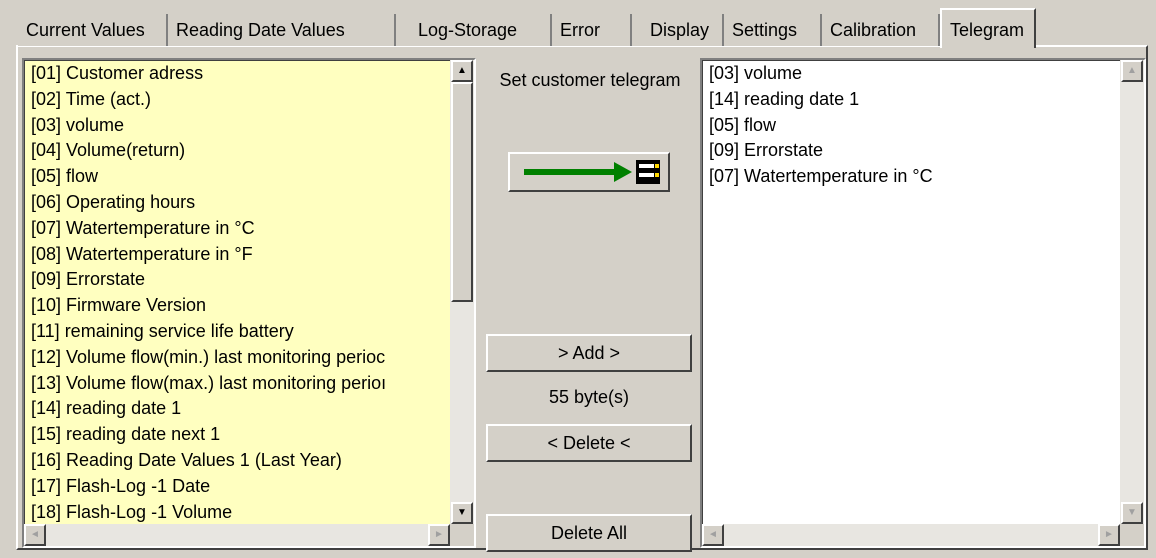 The height and width of the screenshot is (558, 1156). I want to click on tab-display: Display, so click(678, 30).